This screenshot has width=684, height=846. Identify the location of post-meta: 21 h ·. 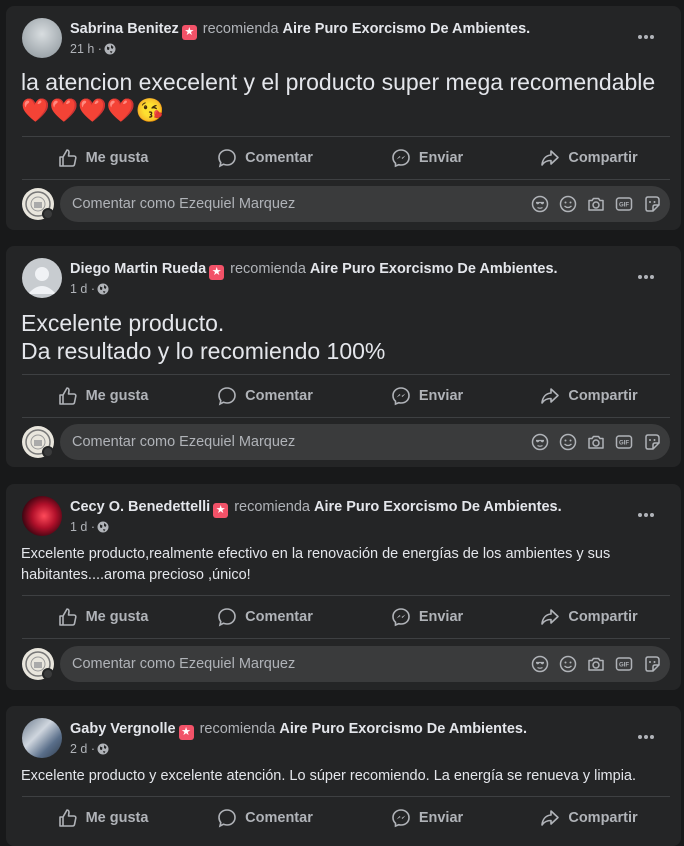
(93, 49).